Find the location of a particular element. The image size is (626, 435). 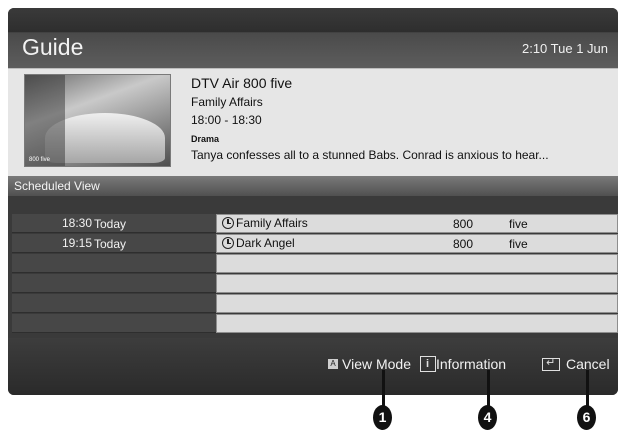

a-key-icon: A is located at coordinates (333, 364).